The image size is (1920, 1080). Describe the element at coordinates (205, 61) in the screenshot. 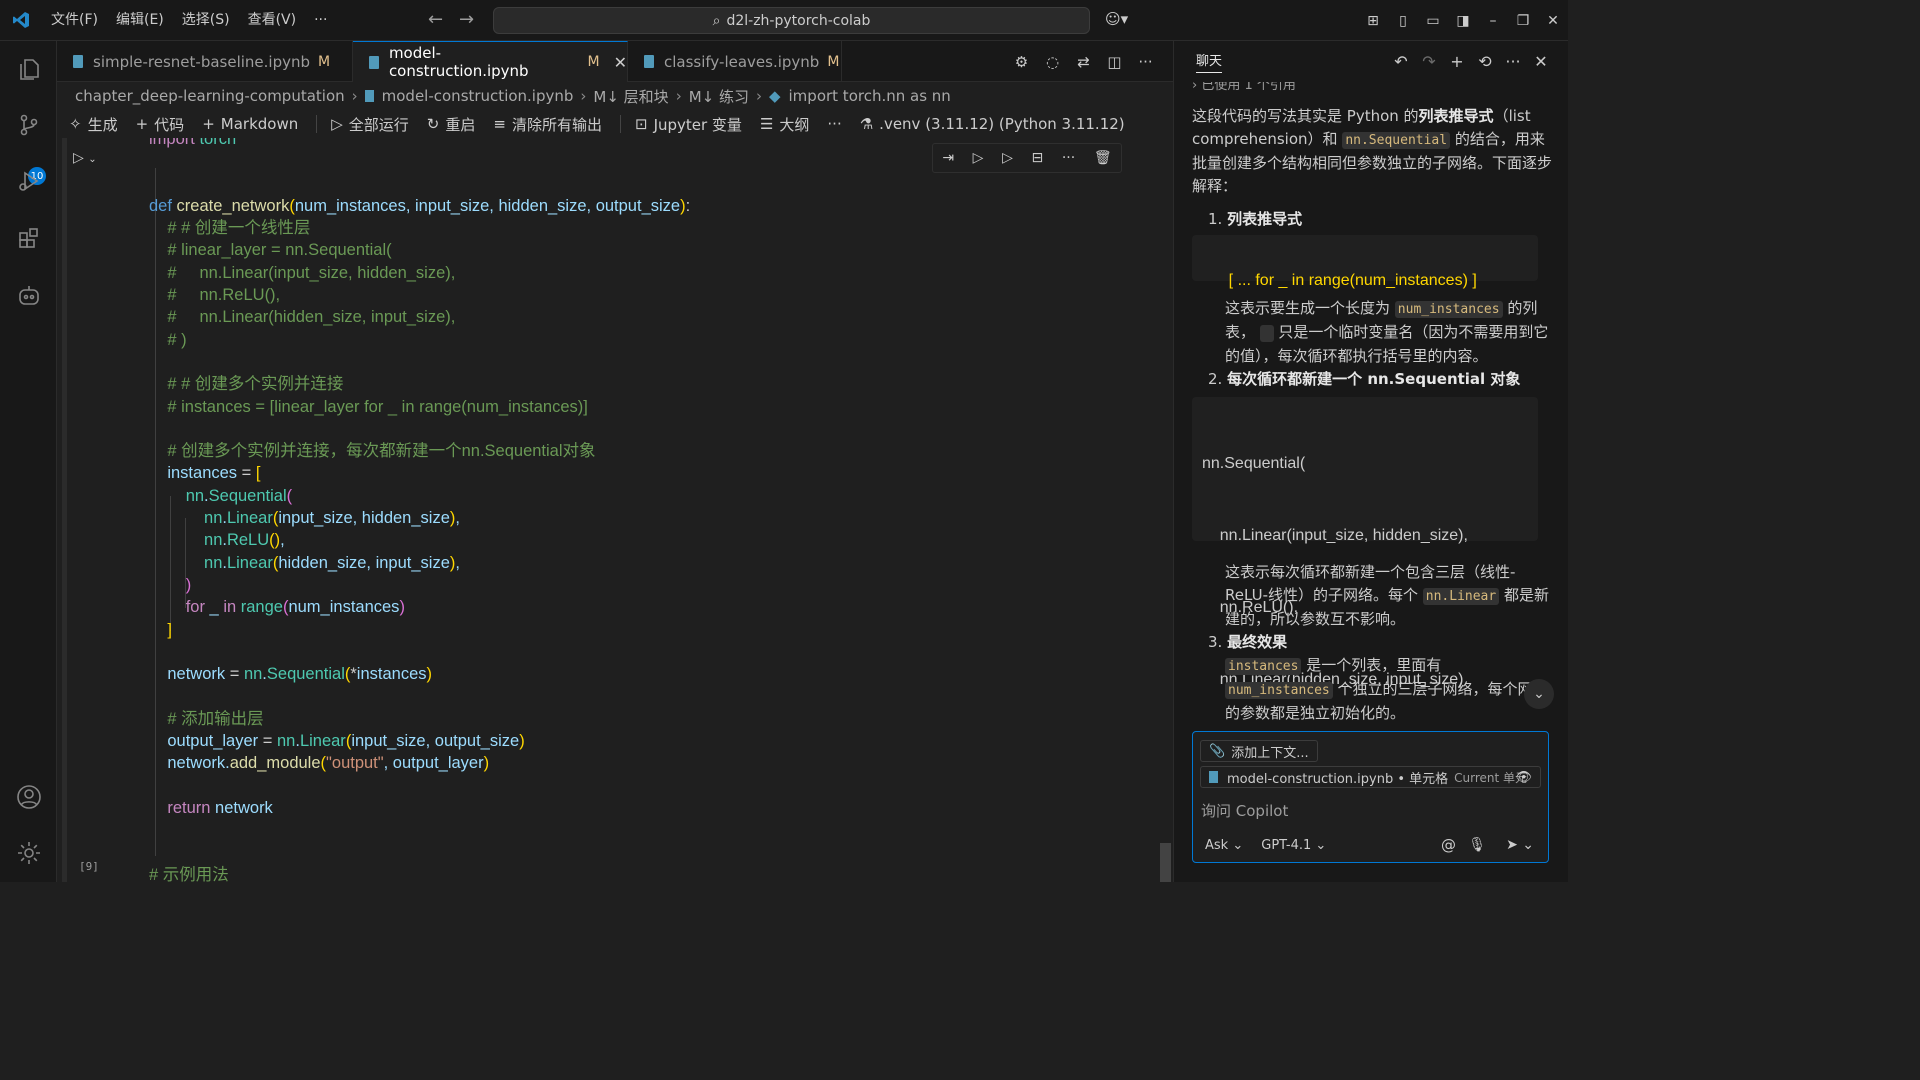

I see `tab-simple-resnet: simple-resnet-baseline.ipynb M` at that location.